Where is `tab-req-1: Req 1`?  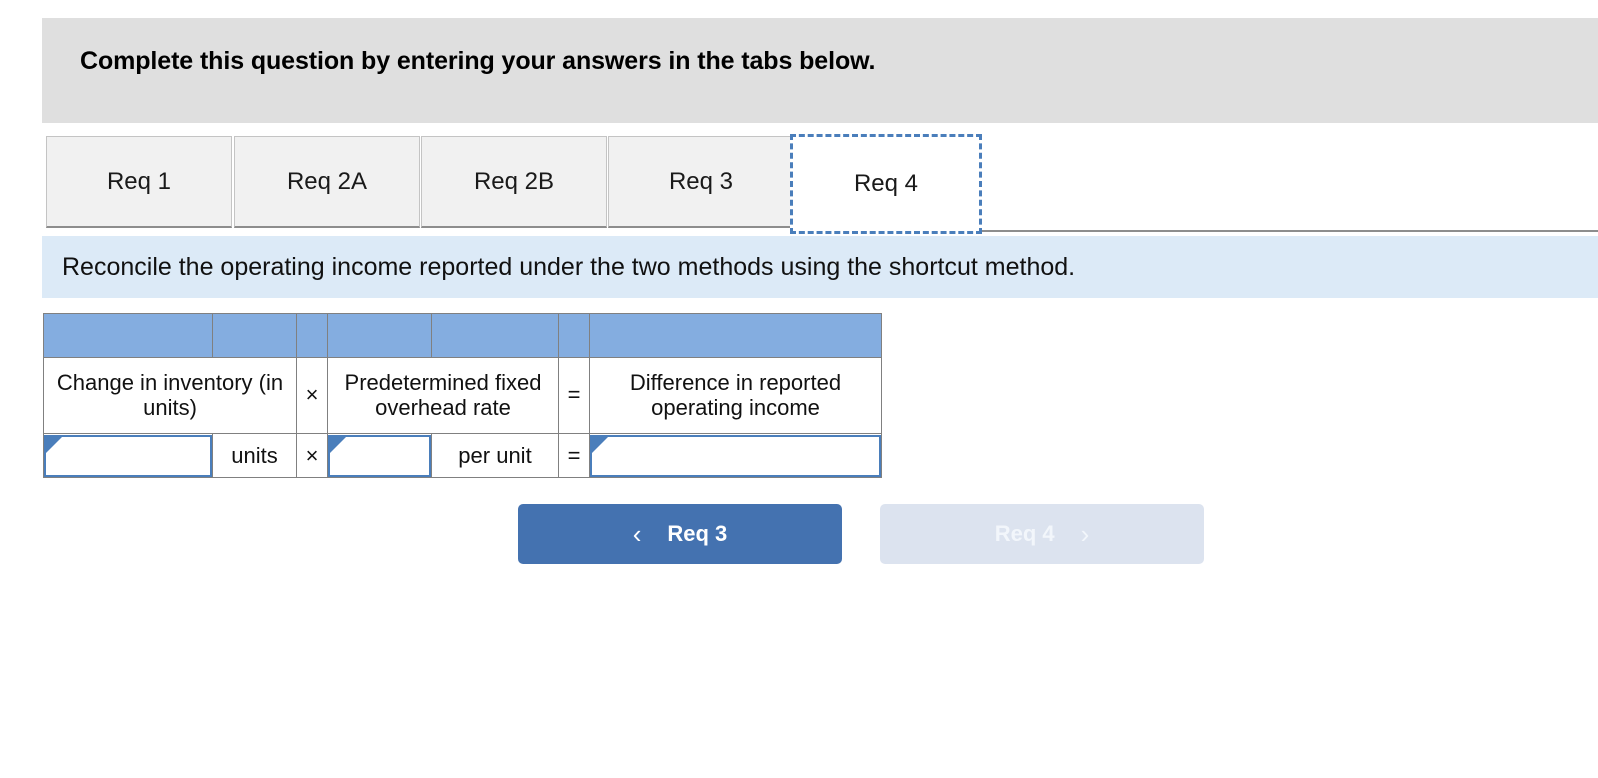
tab-req-1: Req 1 is located at coordinates (139, 182).